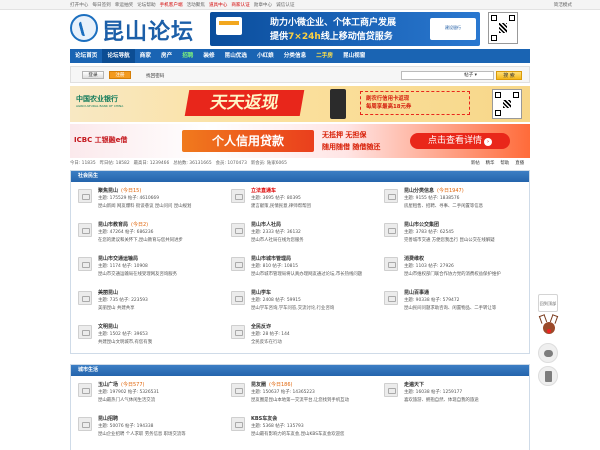 The height and width of the screenshot is (450, 600). I want to click on search-input, so click(447, 75).